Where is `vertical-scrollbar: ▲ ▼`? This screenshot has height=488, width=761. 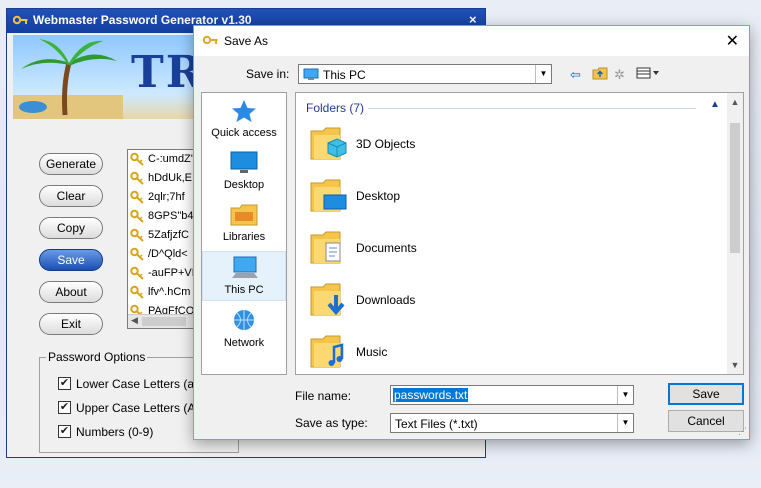
vertical-scrollbar: ▲ ▼ is located at coordinates (735, 233).